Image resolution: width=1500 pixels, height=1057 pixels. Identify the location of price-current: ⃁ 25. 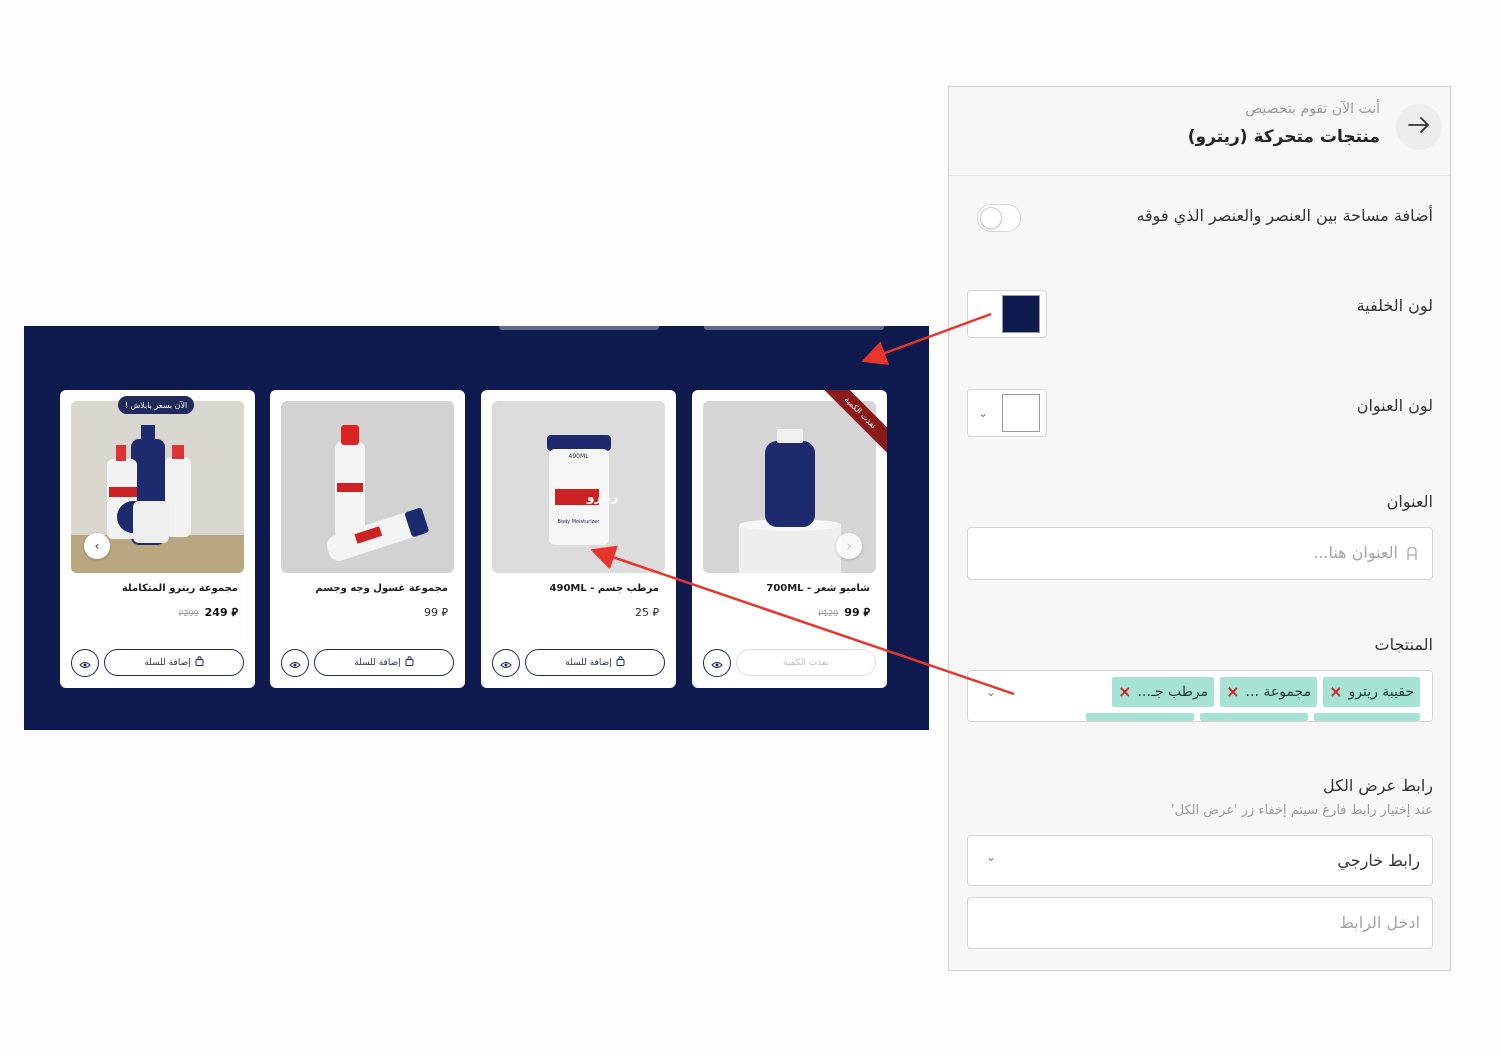
(646, 612).